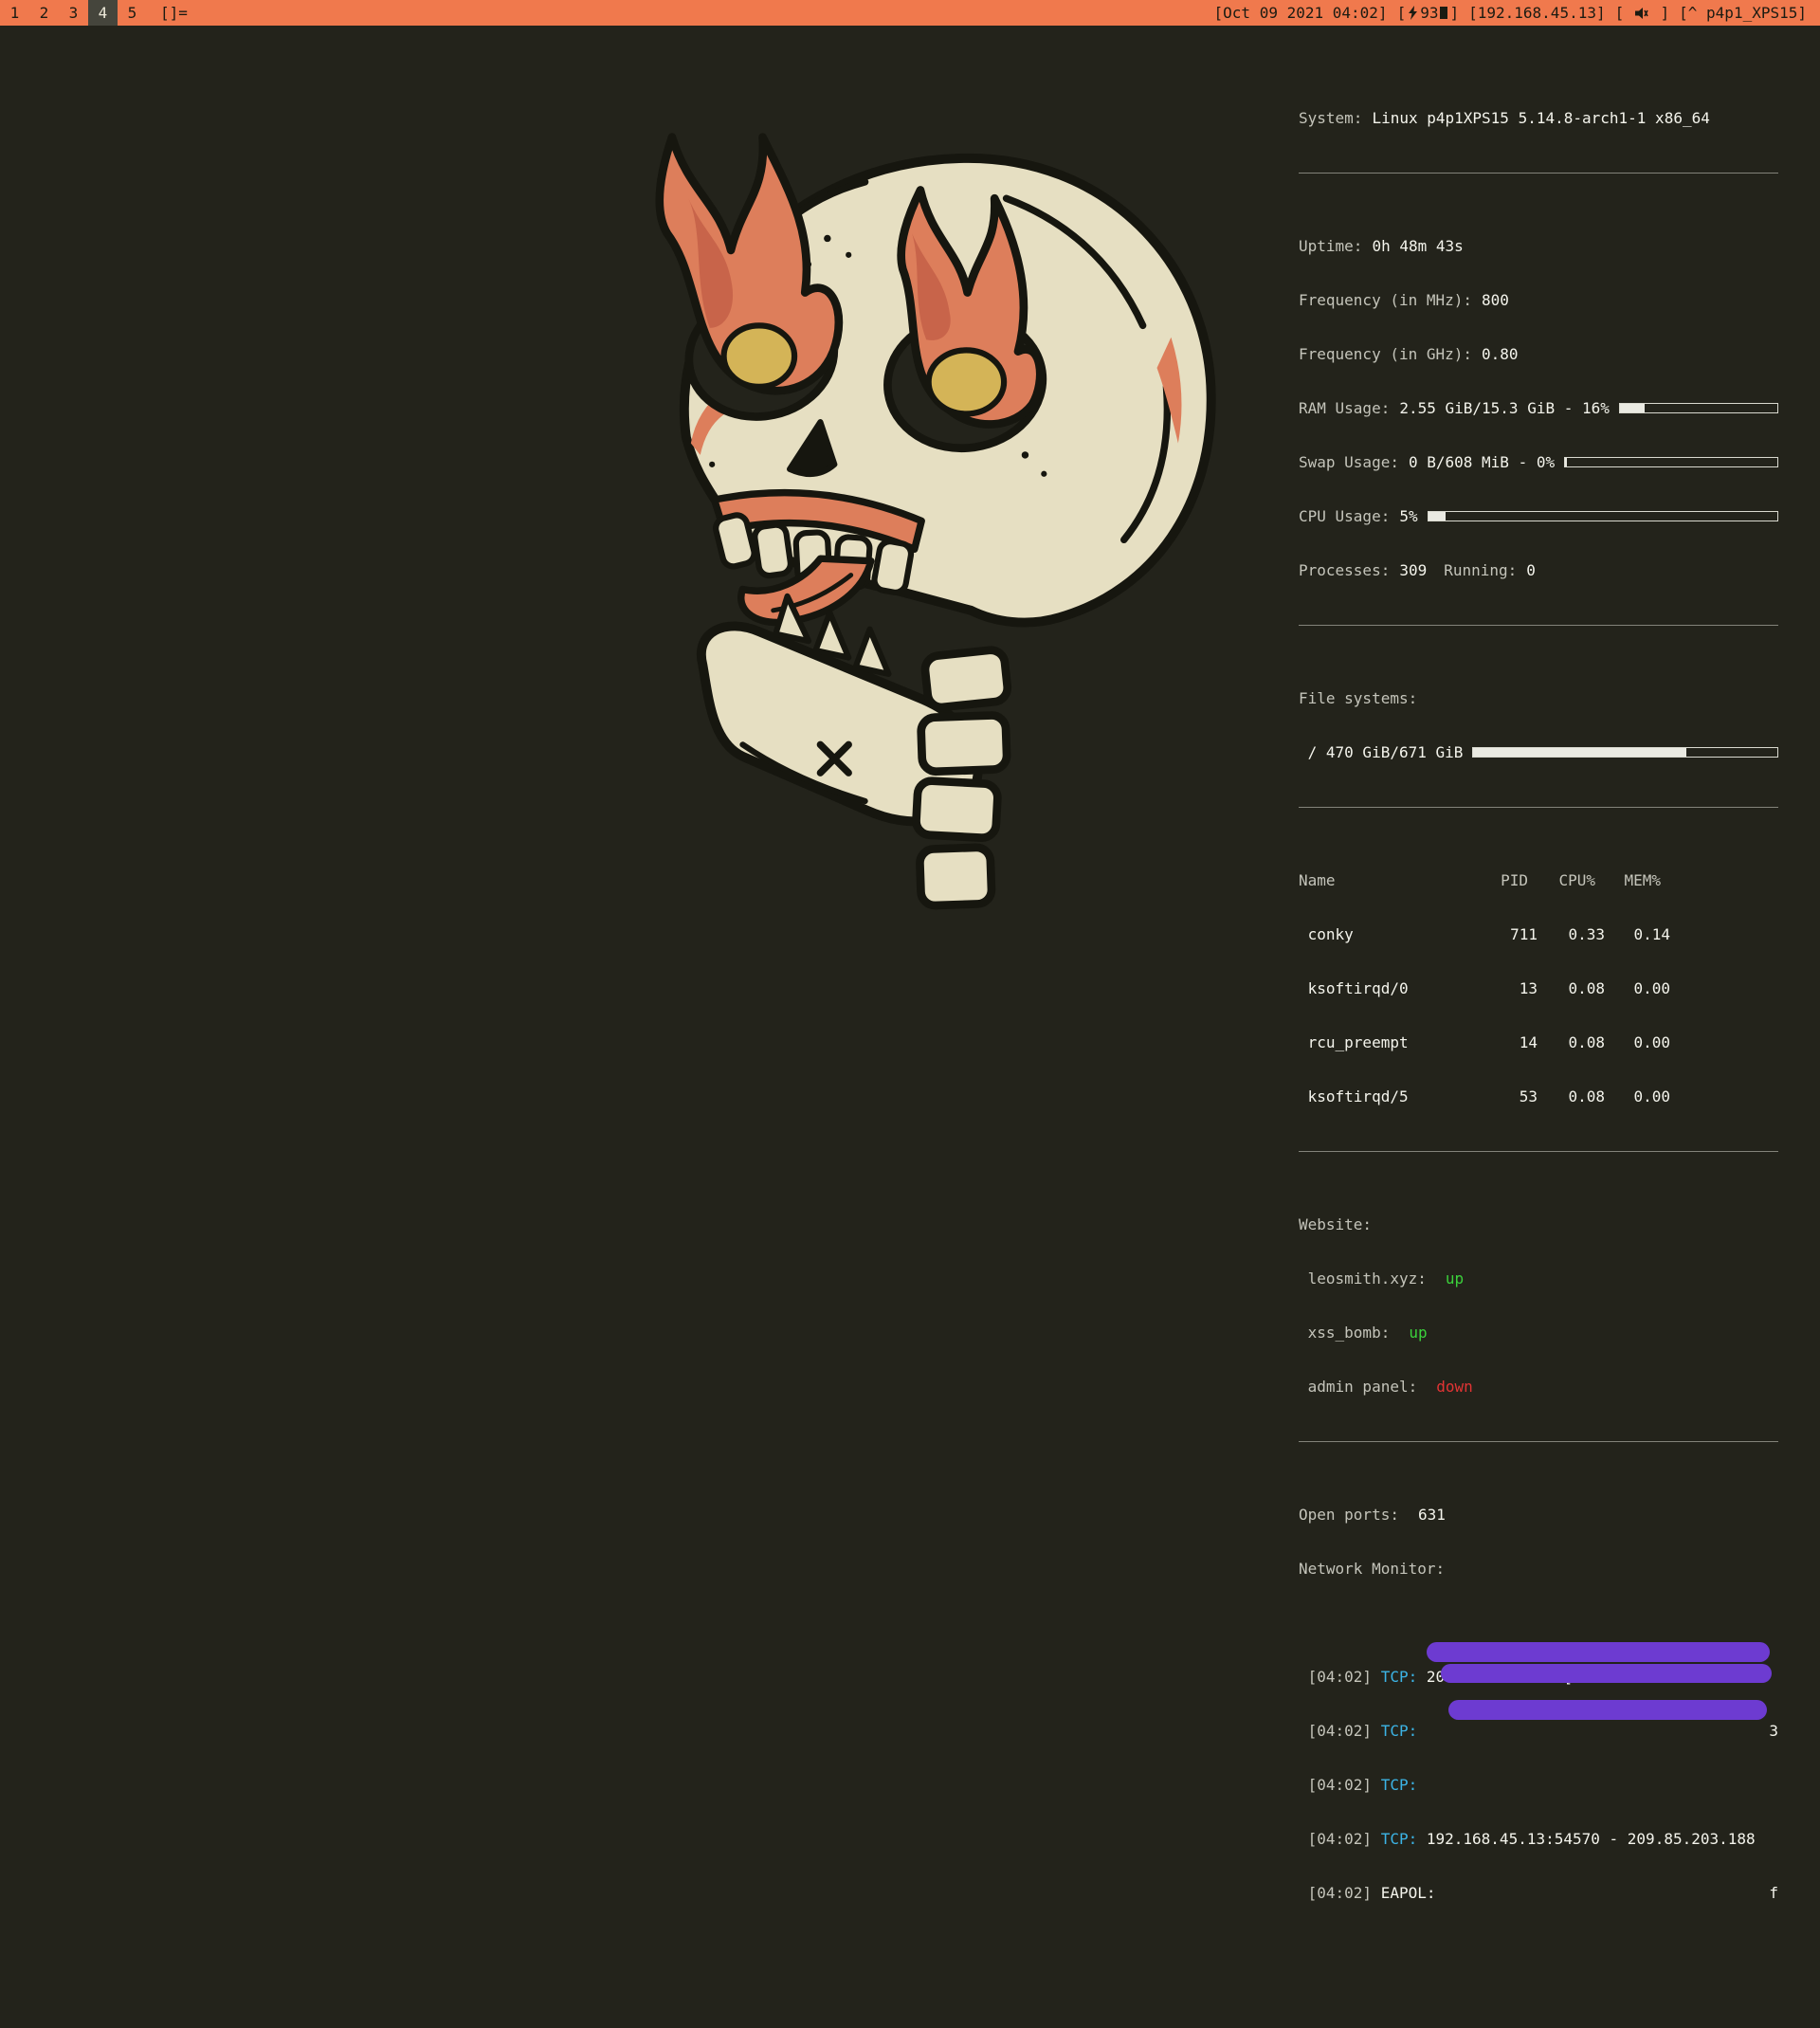  What do you see at coordinates (174, 13) in the screenshot?
I see `layout-indicator: []=` at bounding box center [174, 13].